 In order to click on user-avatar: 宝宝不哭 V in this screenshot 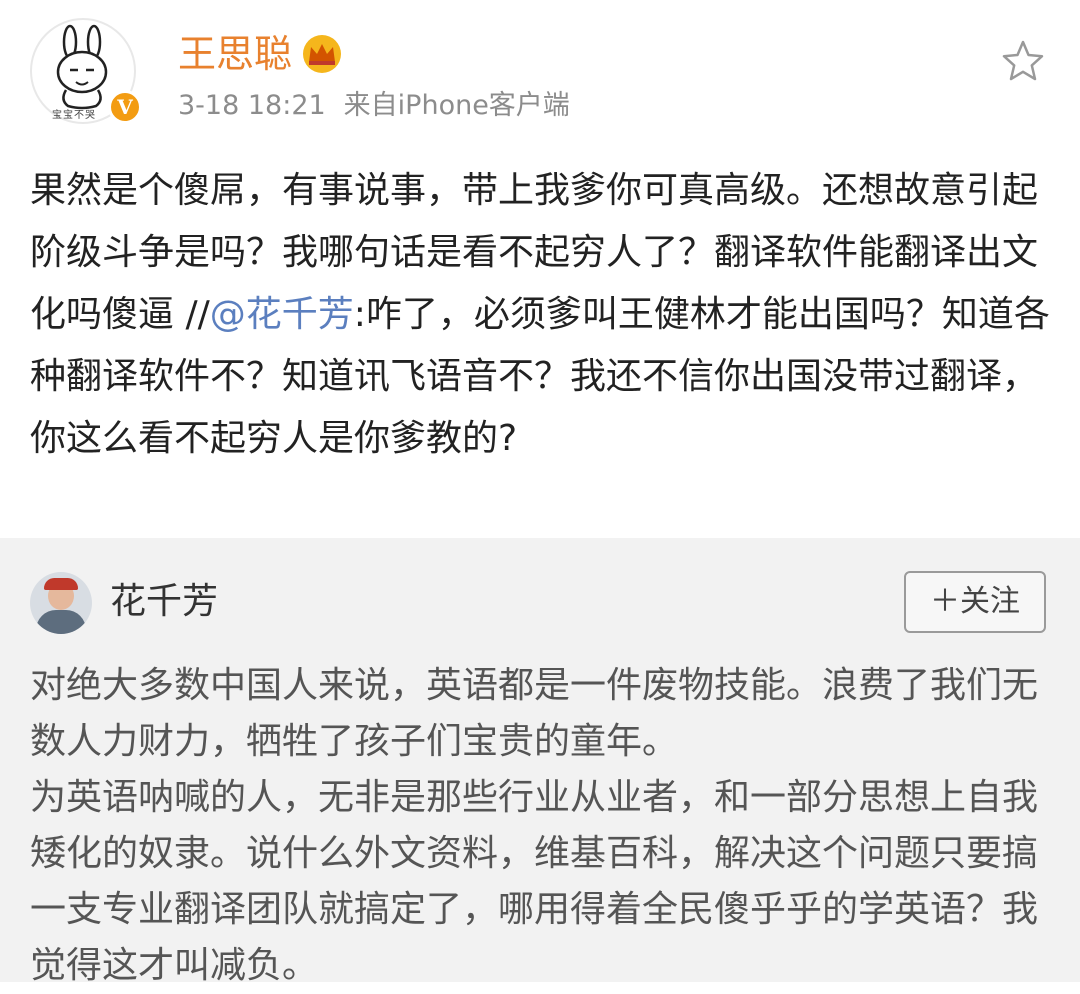, I will do `click(86, 71)`.